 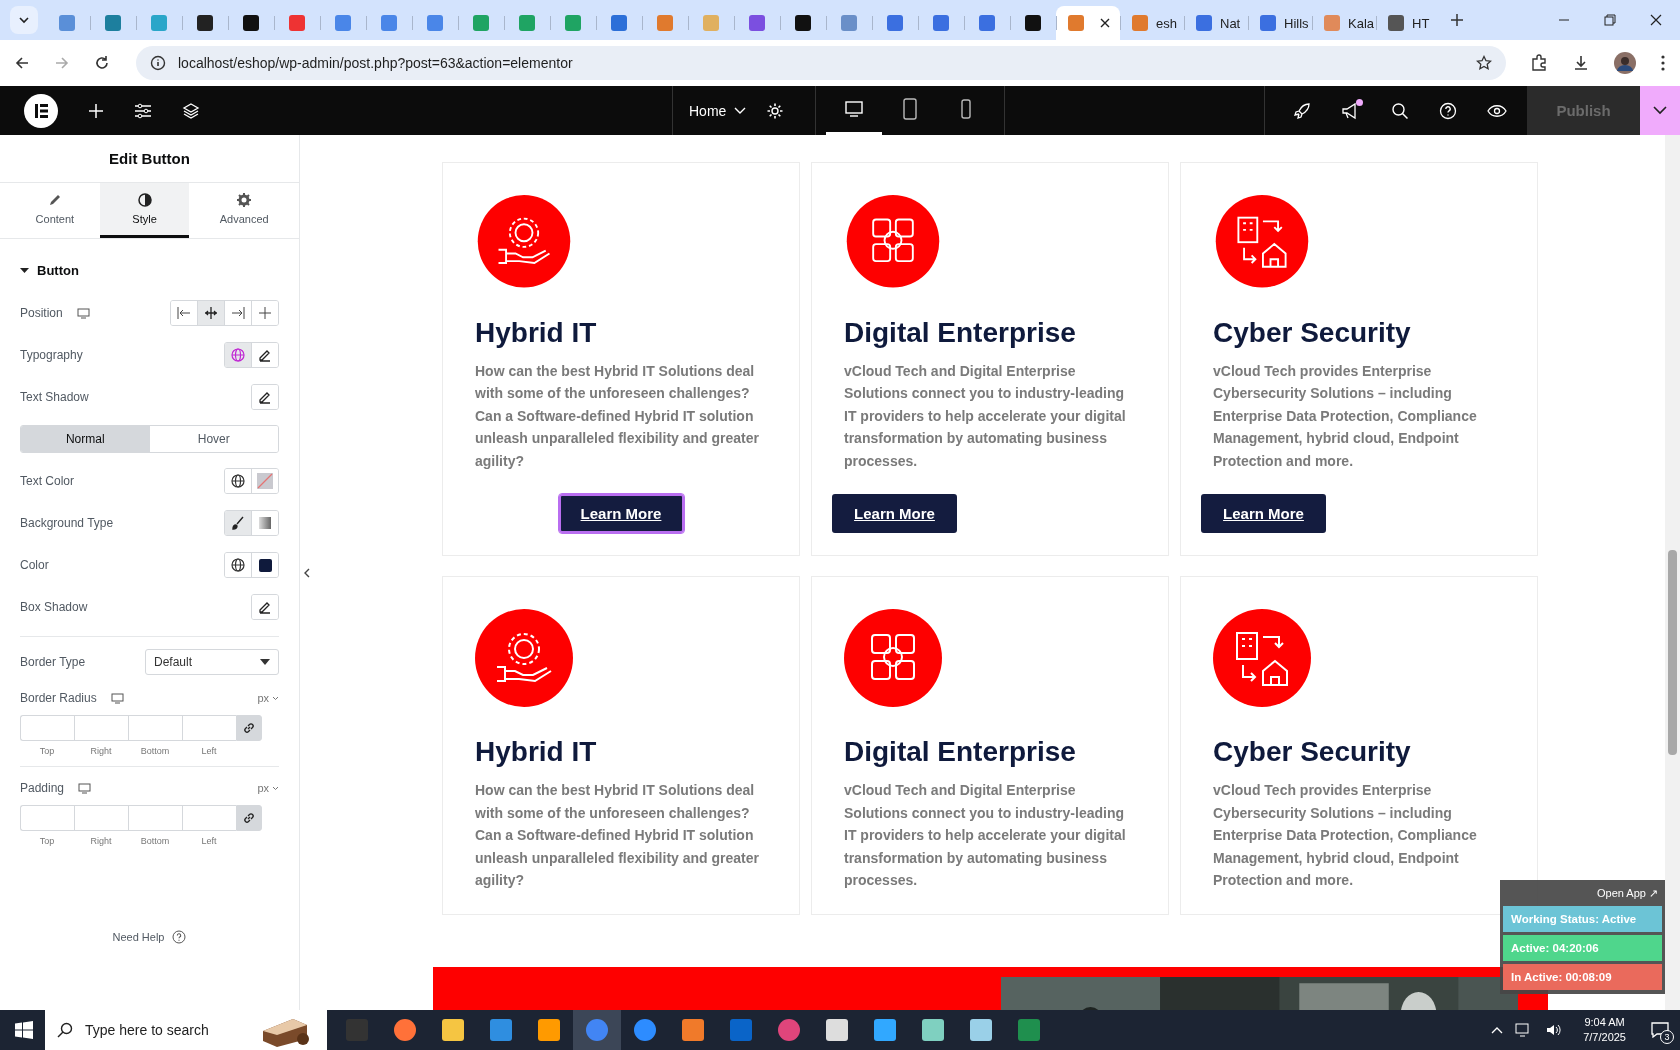 I want to click on browser-tab: Hills, so click(x=1280, y=23).